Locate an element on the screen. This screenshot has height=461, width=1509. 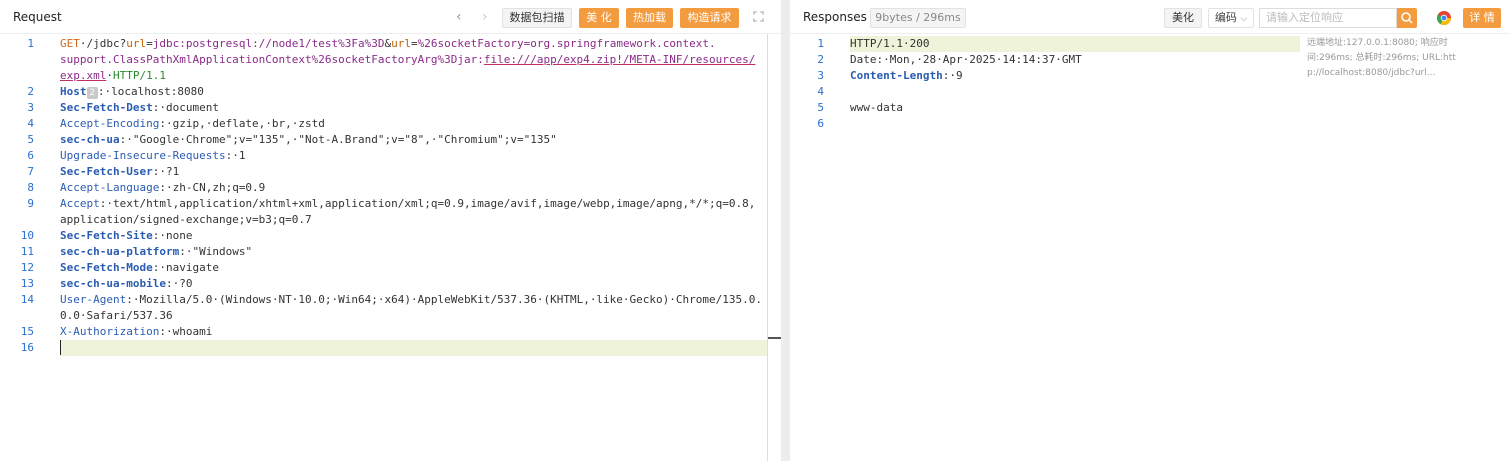
code-token: application/signed-exchange;v=b3;q=0.7 is located at coordinates (186, 219).